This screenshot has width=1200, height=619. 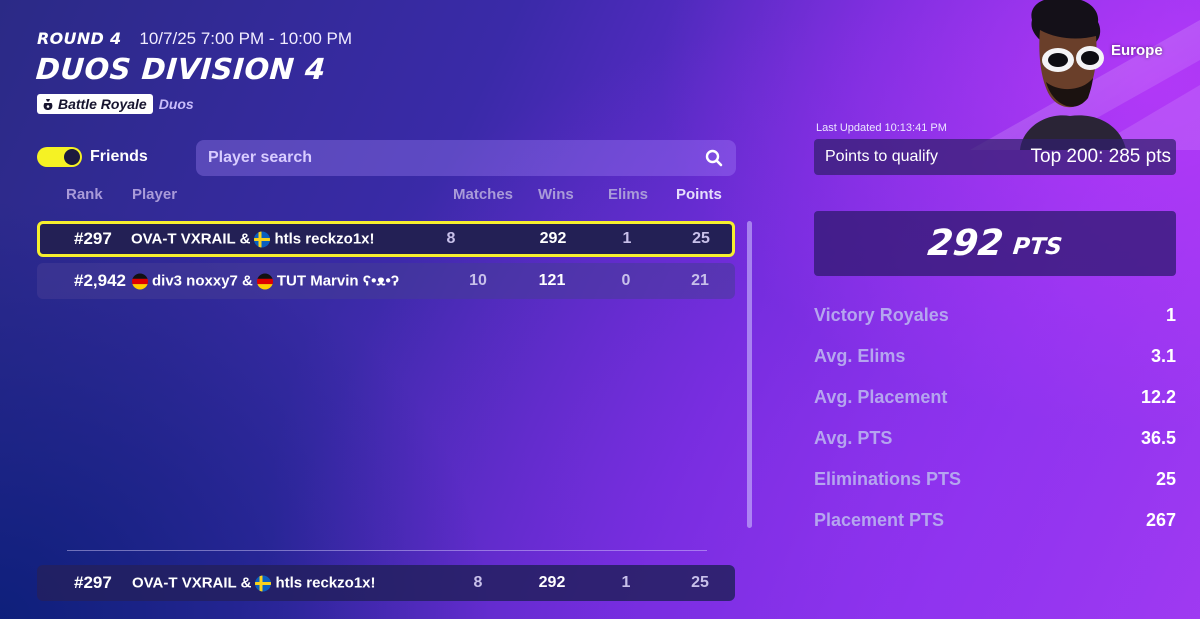 What do you see at coordinates (888, 479) in the screenshot?
I see `stat-label: Eliminations PTS` at bounding box center [888, 479].